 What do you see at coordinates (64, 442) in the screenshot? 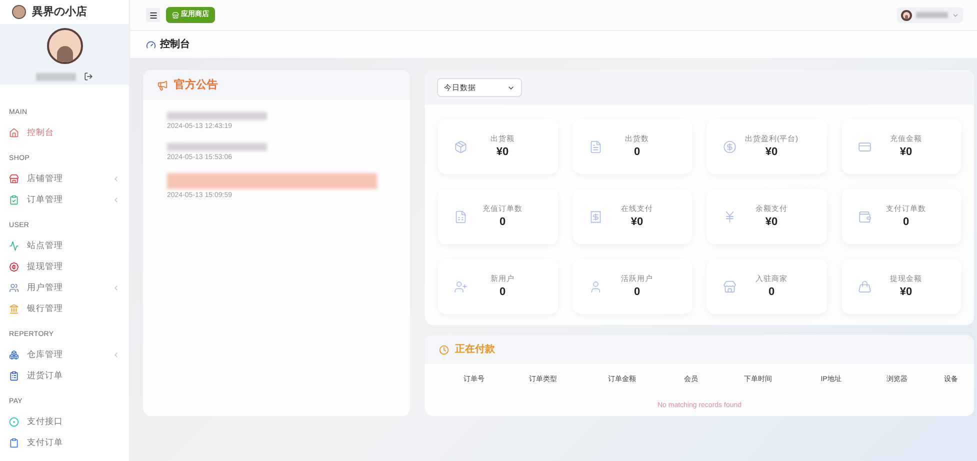
I see `nav-item: 支付订单` at bounding box center [64, 442].